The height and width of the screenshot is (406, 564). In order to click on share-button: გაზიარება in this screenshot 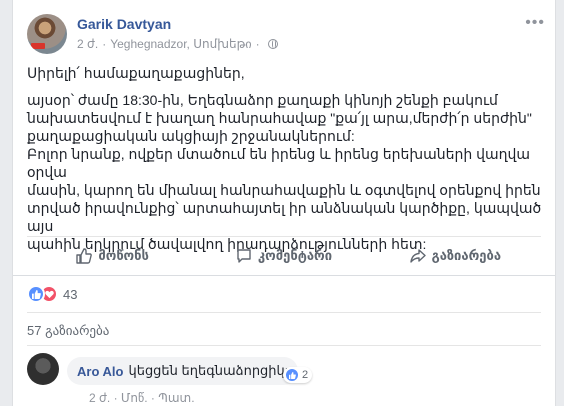, I will do `click(455, 256)`.